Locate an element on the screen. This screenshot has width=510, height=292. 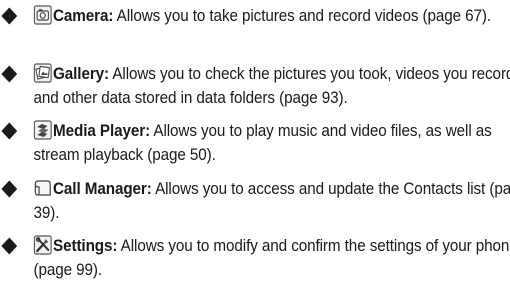
media-player-icon is located at coordinates (42, 130).